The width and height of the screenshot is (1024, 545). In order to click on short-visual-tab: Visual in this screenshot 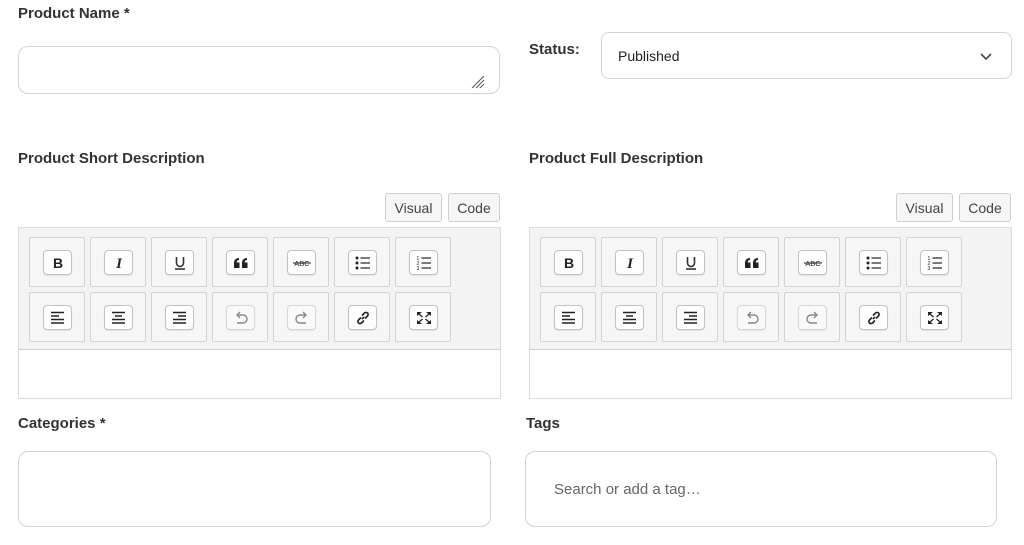, I will do `click(413, 207)`.